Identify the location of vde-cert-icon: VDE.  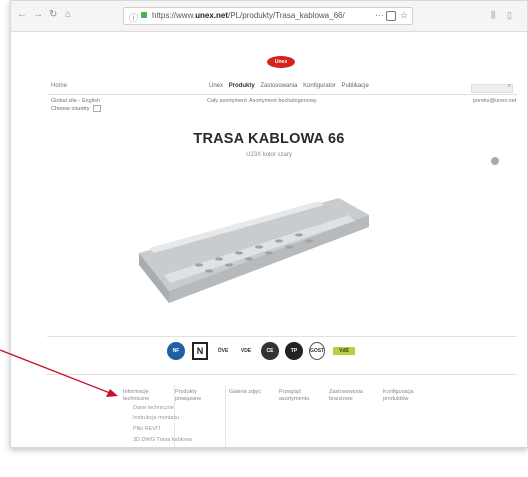
(246, 351).